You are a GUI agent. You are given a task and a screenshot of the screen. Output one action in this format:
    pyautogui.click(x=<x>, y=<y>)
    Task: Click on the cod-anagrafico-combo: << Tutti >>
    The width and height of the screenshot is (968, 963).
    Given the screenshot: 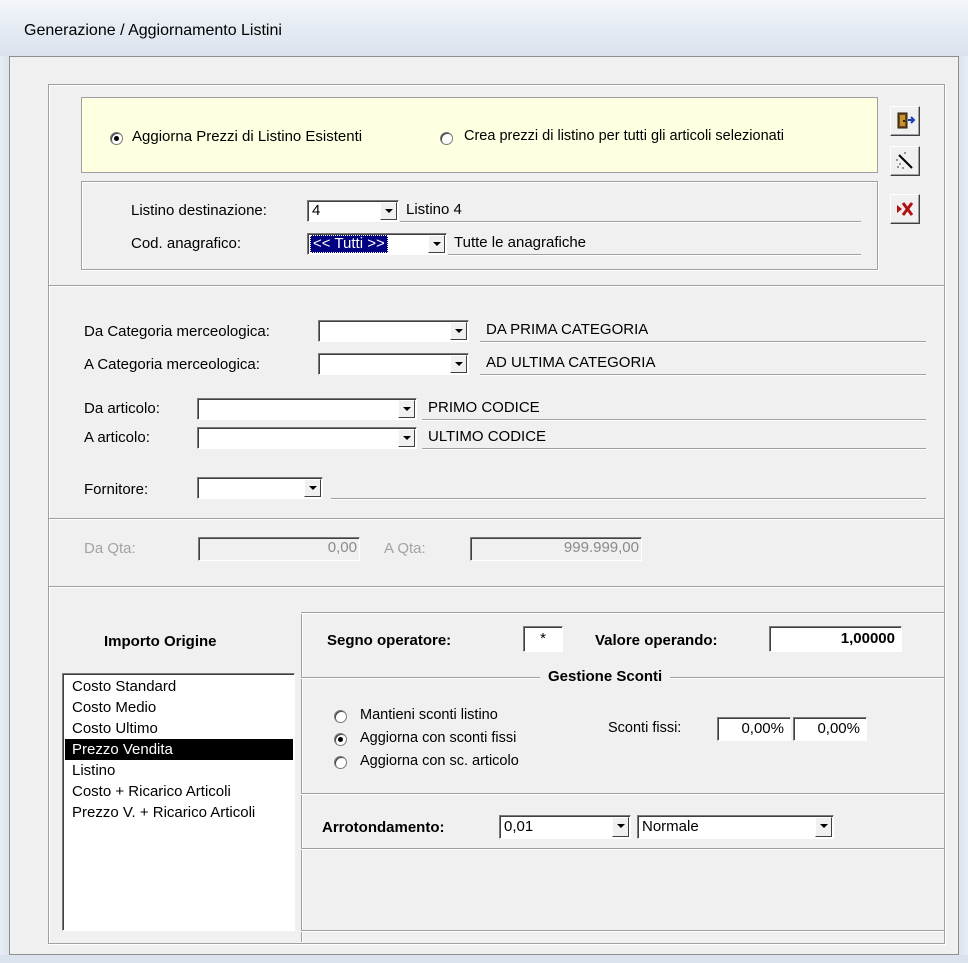 What is the action you would take?
    pyautogui.click(x=377, y=244)
    